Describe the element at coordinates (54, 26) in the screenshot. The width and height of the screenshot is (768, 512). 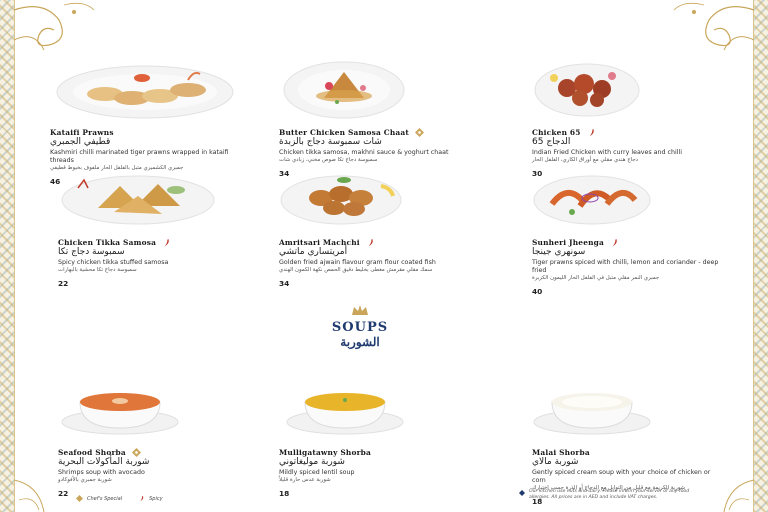
I see `top-left-ornament` at that location.